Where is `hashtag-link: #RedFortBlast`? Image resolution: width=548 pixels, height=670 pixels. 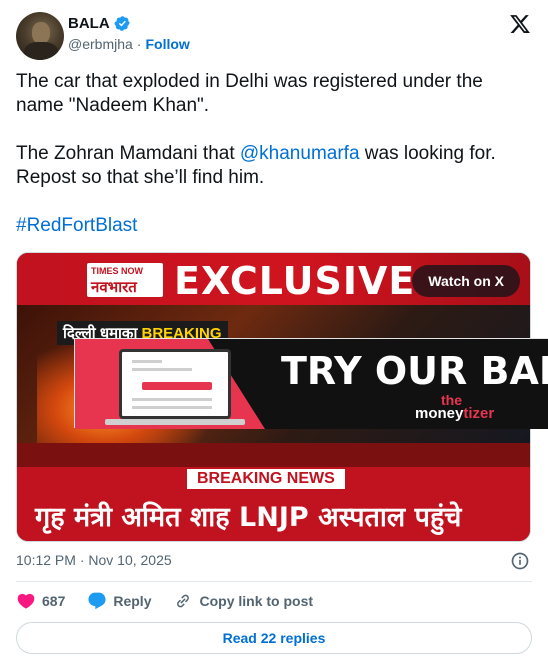
hashtag-link: #RedFortBlast is located at coordinates (76, 225).